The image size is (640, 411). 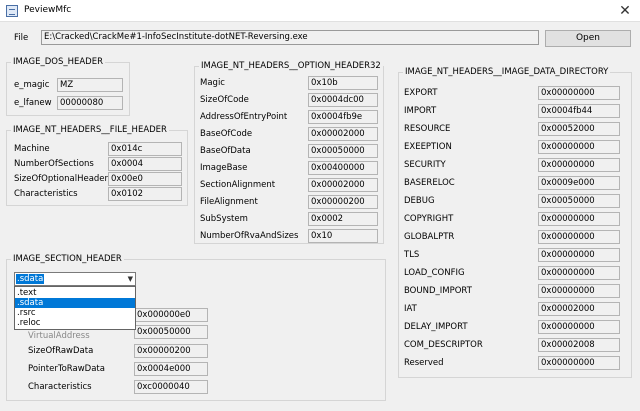 What do you see at coordinates (145, 179) in the screenshot?
I see `file-header-field-value: 0x00e0` at bounding box center [145, 179].